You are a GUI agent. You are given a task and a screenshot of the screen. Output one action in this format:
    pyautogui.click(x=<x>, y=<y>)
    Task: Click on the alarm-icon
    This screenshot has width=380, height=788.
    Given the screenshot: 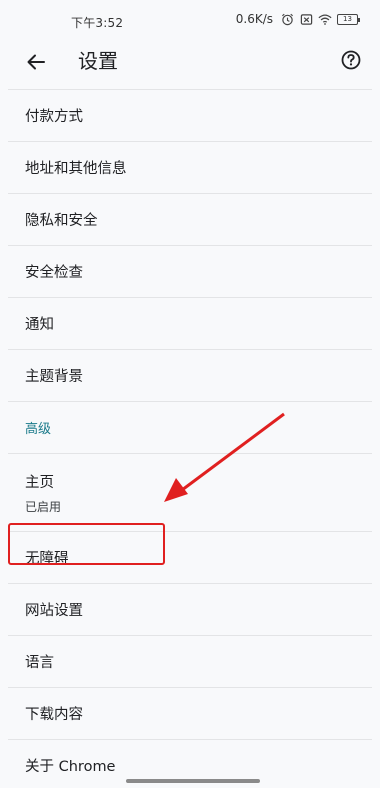 What is the action you would take?
    pyautogui.click(x=287, y=19)
    